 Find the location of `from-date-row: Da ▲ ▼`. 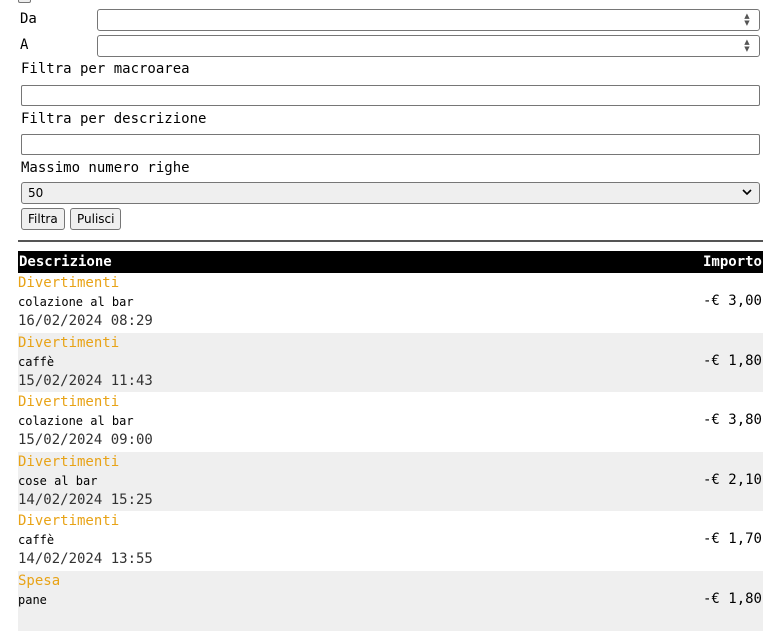

from-date-row: Da ▲ ▼ is located at coordinates (390, 20).